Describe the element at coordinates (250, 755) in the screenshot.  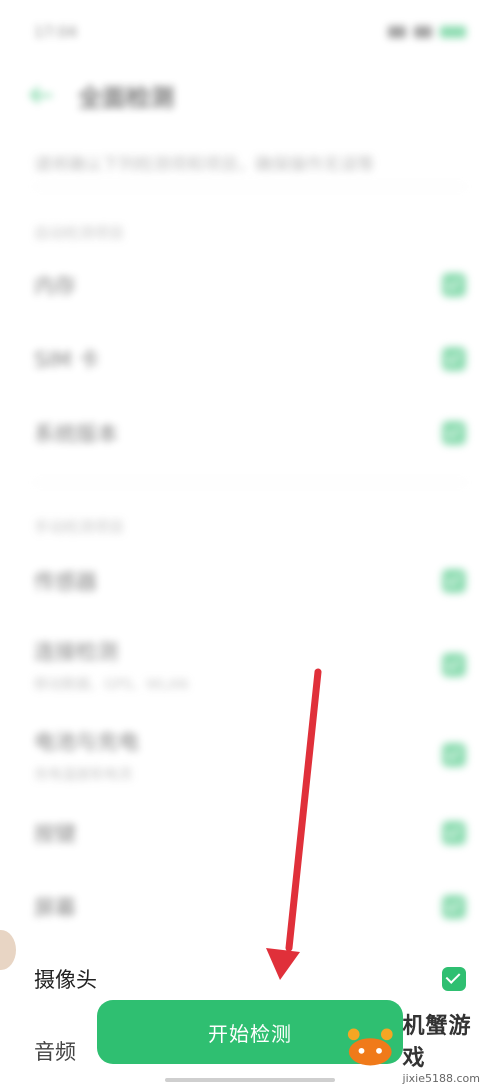
I see `list-item: 电池与充电 充电温度和电流` at that location.